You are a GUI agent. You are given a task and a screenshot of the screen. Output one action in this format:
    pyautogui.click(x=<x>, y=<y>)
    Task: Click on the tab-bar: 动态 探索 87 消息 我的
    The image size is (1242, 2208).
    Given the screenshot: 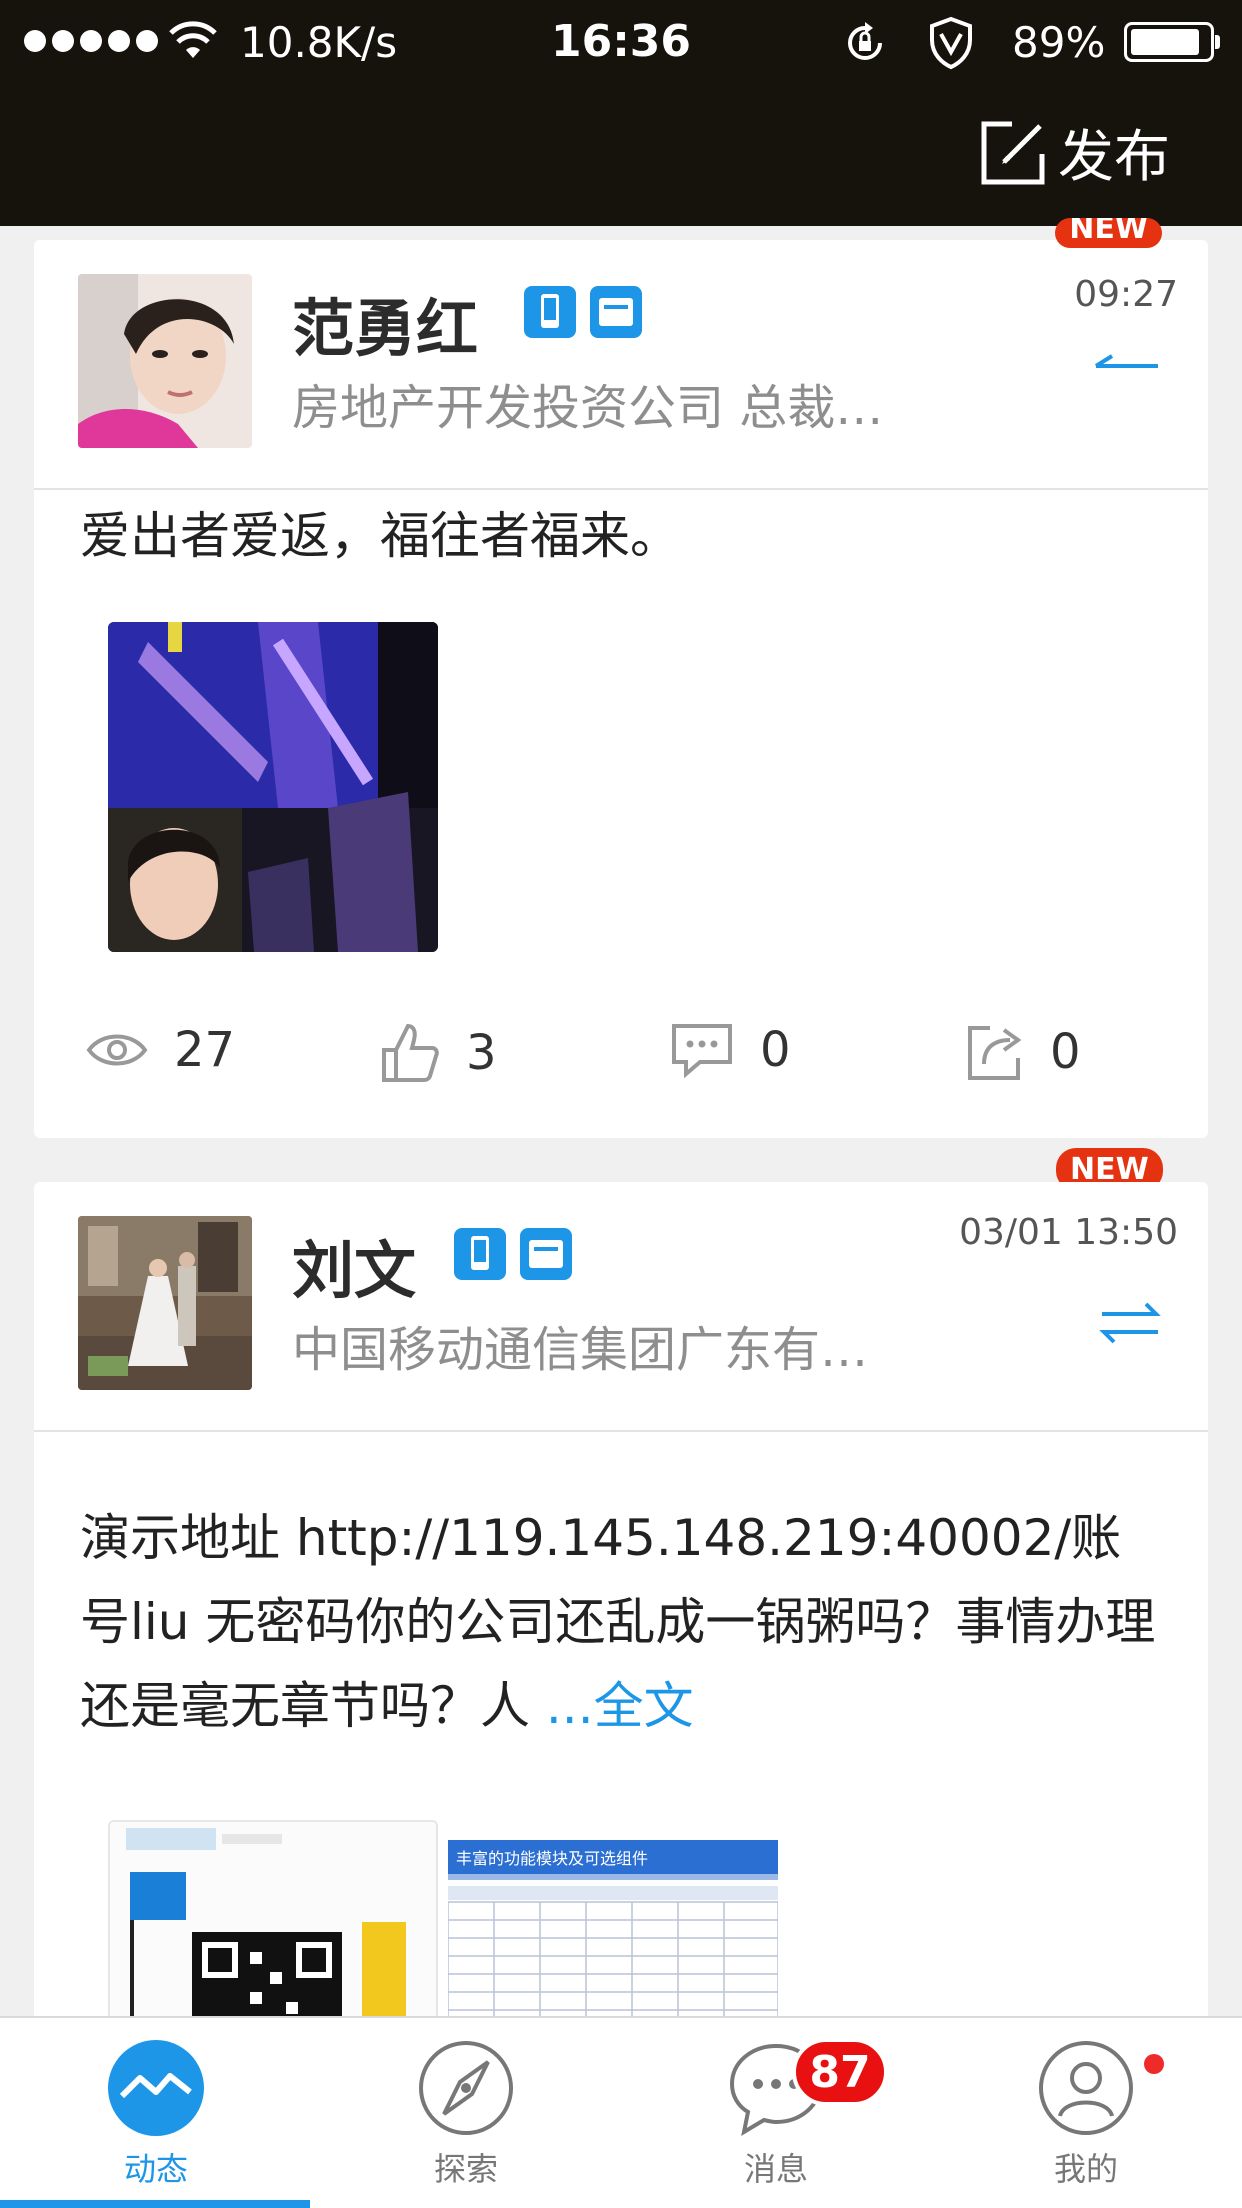 What is the action you would take?
    pyautogui.click(x=621, y=2112)
    